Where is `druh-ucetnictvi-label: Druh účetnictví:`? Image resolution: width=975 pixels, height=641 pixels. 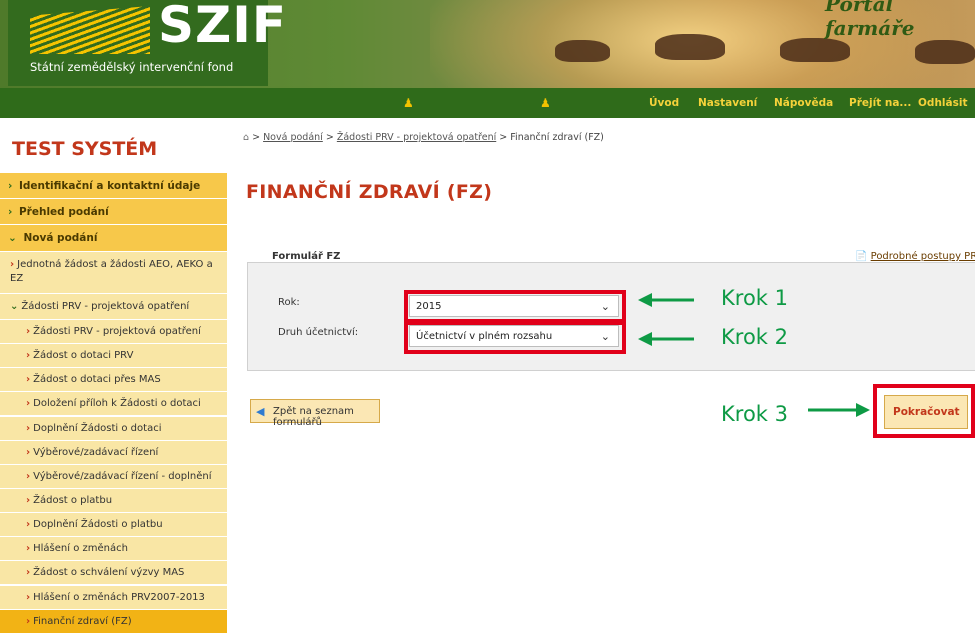 druh-ucetnictvi-label: Druh účetnictví: is located at coordinates (318, 332).